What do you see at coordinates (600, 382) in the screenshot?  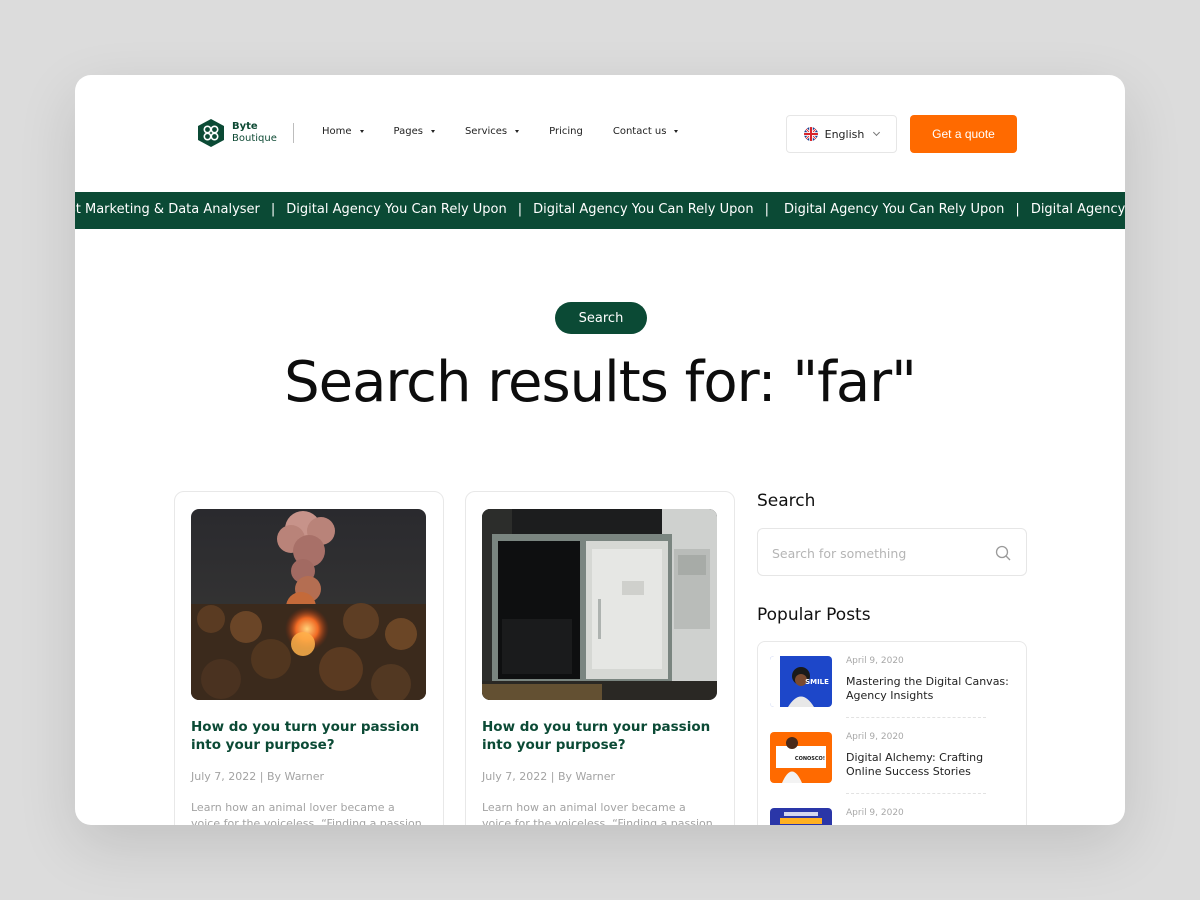 I see `page-title: Search results for: "far"` at bounding box center [600, 382].